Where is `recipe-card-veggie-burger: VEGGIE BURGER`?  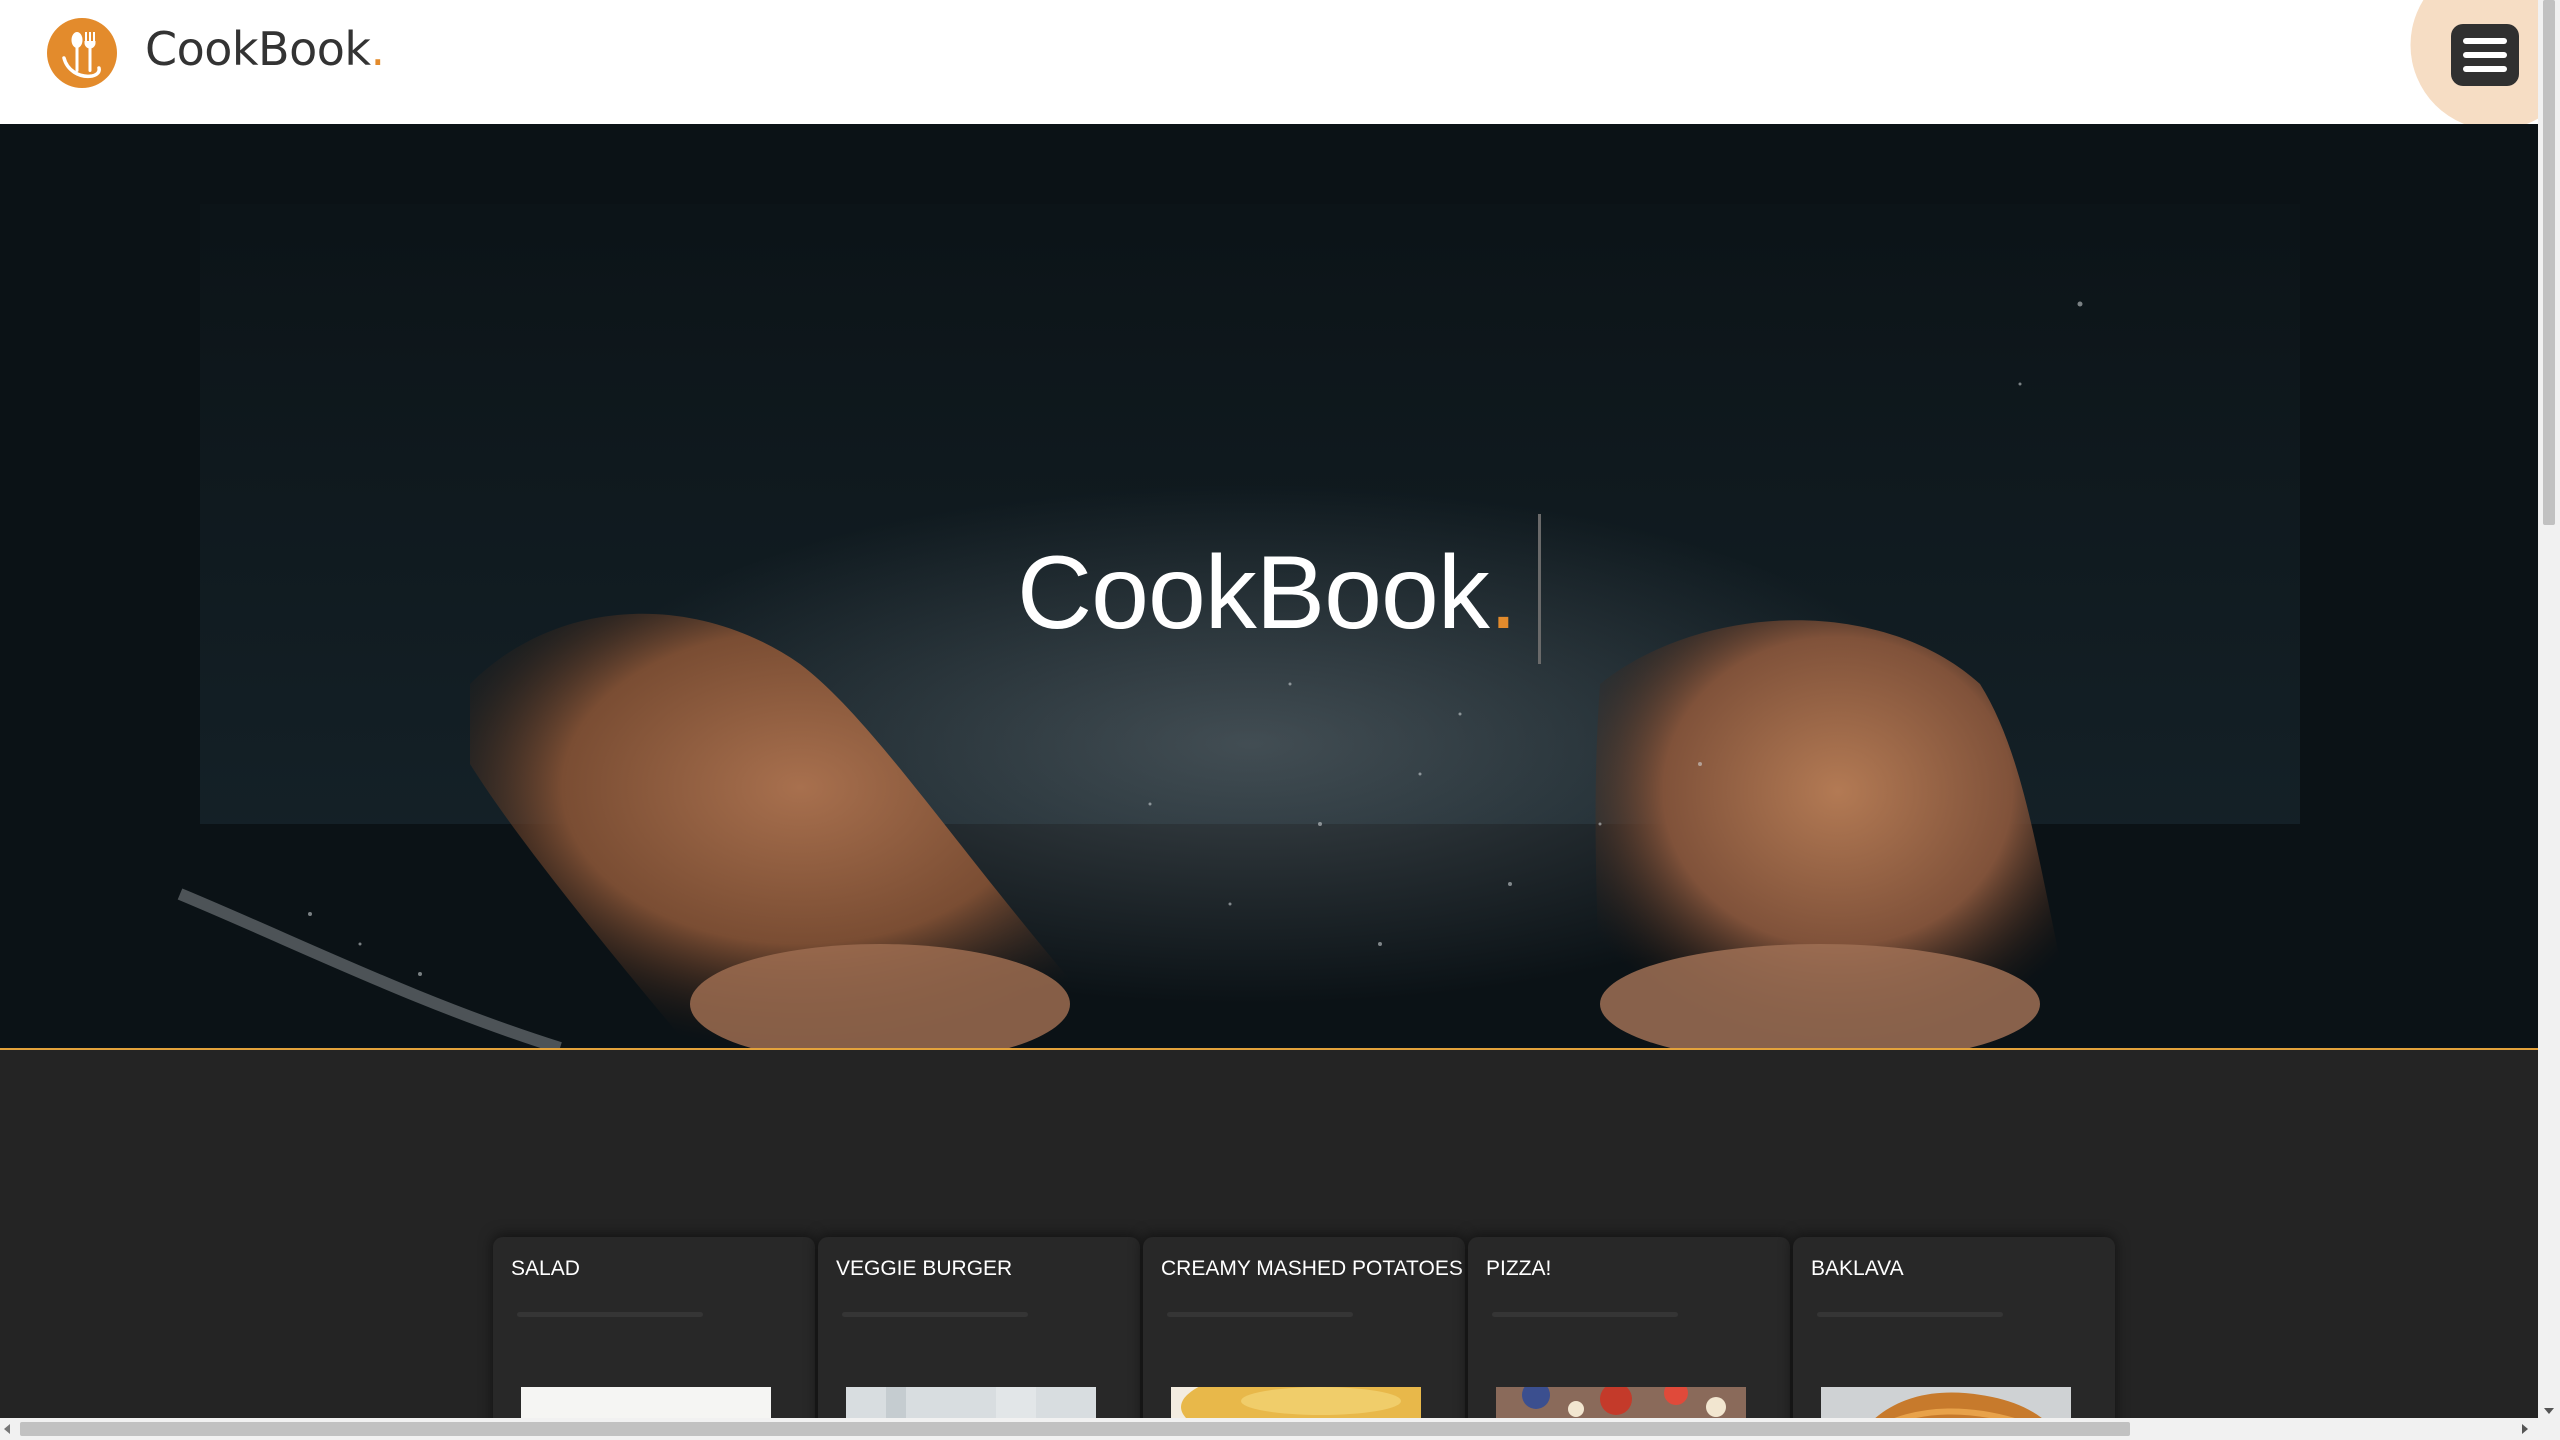 recipe-card-veggie-burger: VEGGIE BURGER is located at coordinates (979, 1327).